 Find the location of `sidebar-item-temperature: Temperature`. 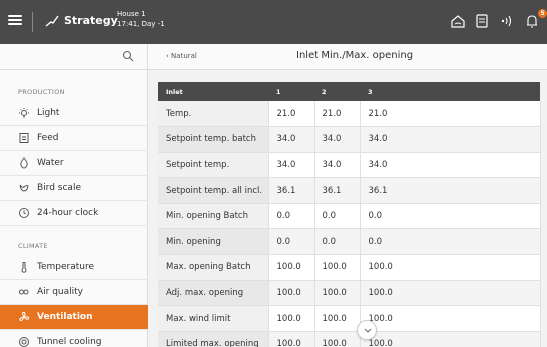

sidebar-item-temperature: Temperature is located at coordinates (74, 267).